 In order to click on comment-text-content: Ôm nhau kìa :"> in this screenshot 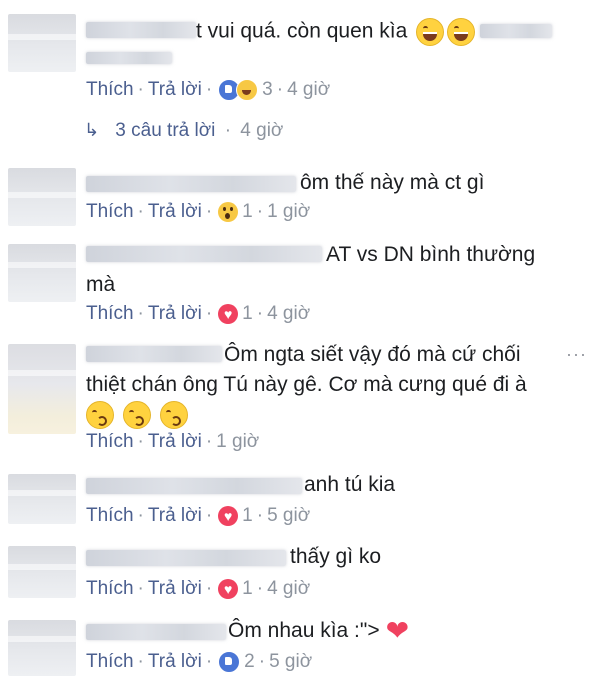, I will do `click(304, 630)`.